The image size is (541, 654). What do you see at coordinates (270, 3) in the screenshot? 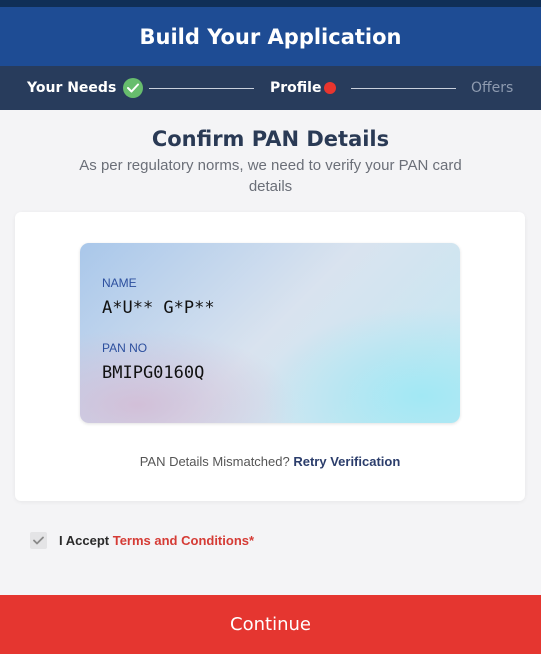
I see `top-strip` at bounding box center [270, 3].